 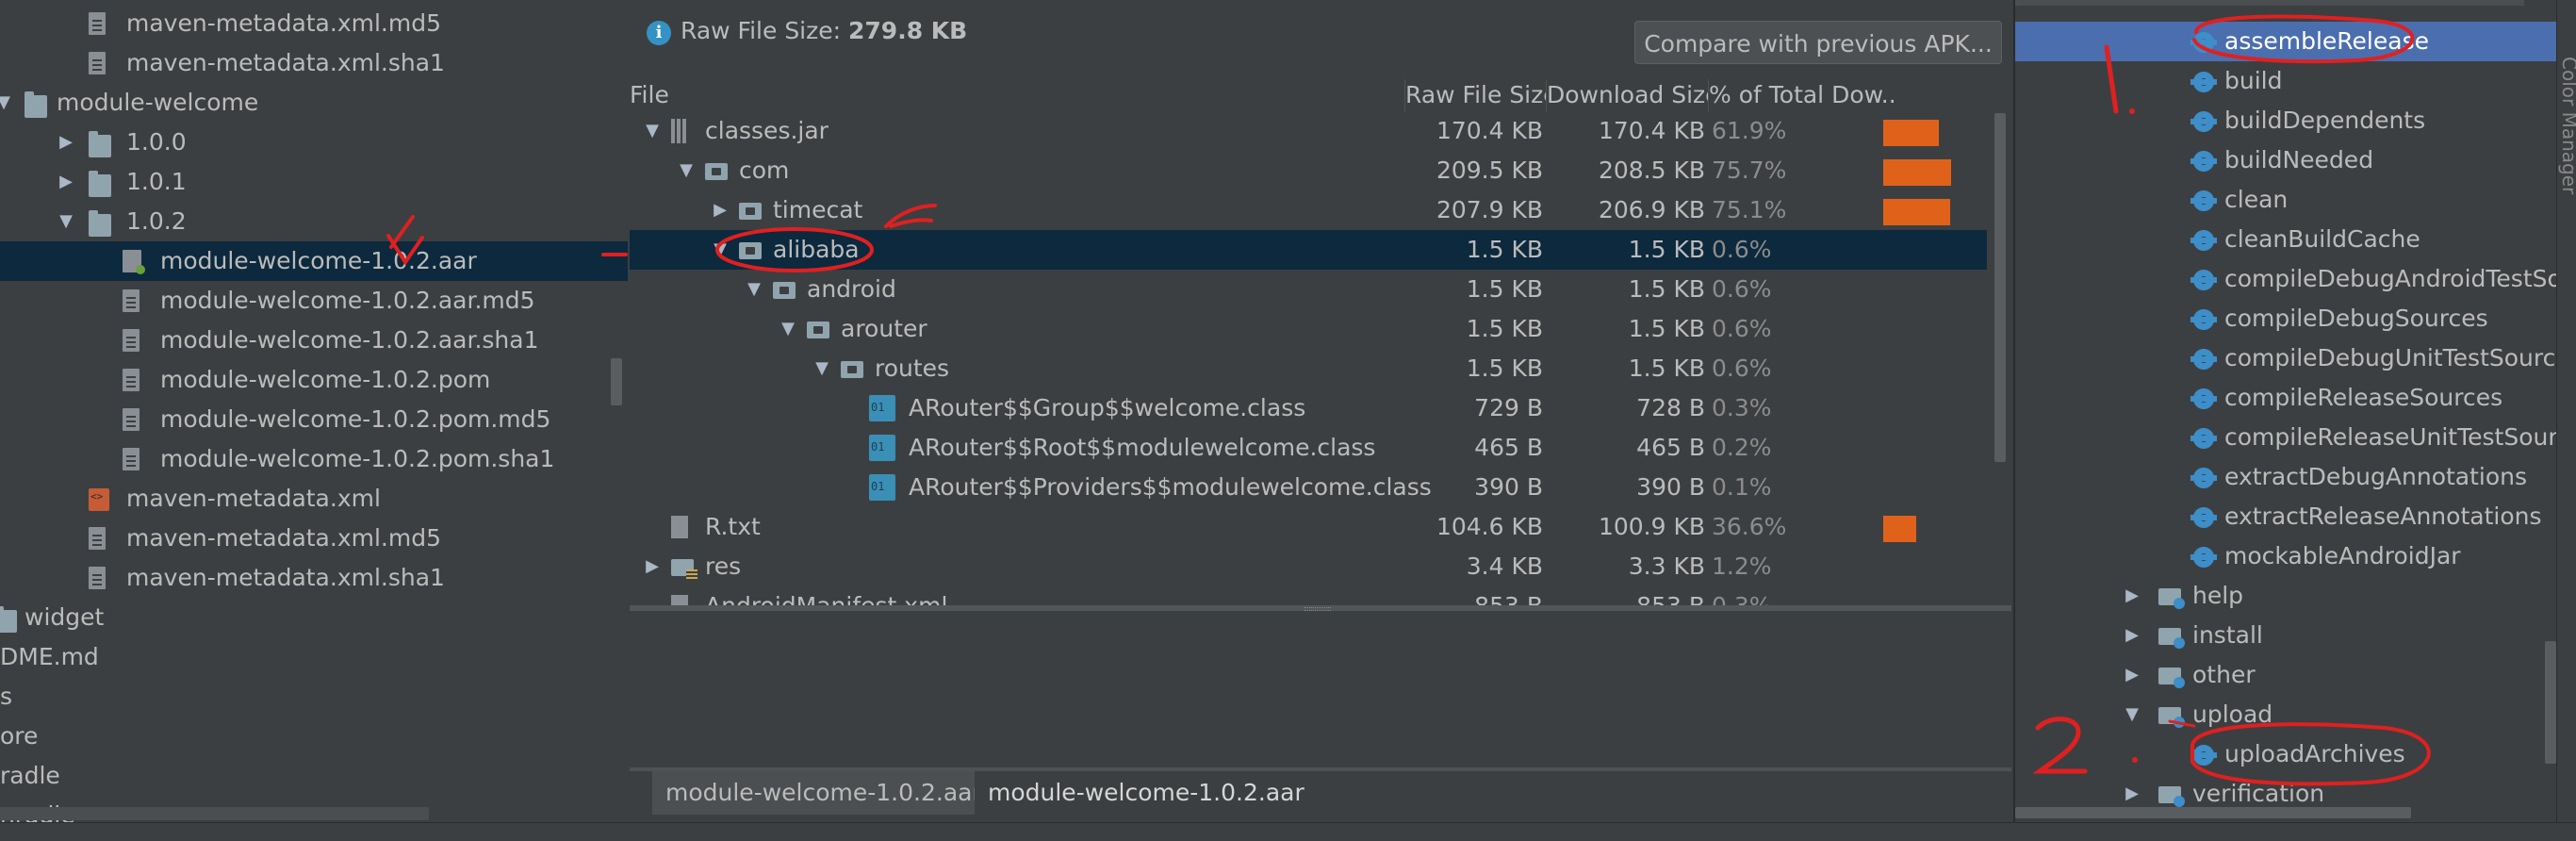 I want to click on tree-item: module-welcome-1.0.2.pom, so click(x=314, y=380).